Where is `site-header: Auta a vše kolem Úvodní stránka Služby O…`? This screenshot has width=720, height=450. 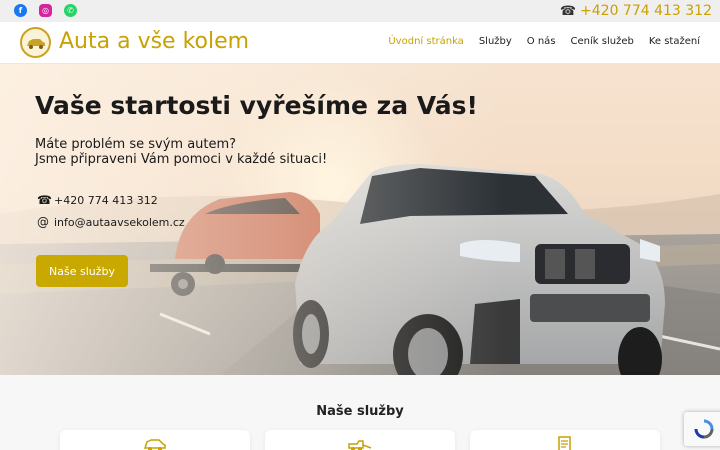 site-header: Auta a vše kolem Úvodní stránka Služby O… is located at coordinates (360, 43).